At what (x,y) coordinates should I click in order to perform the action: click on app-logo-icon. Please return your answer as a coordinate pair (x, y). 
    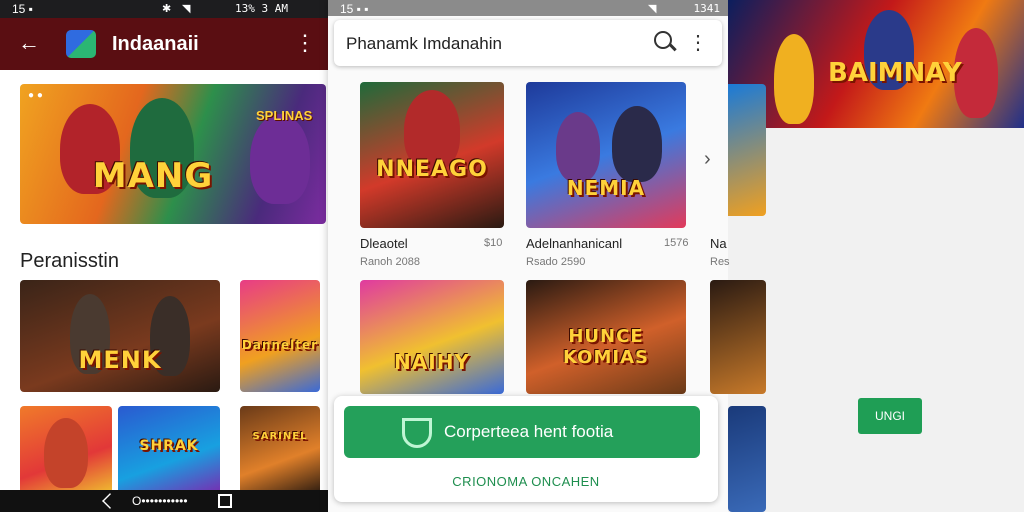
    Looking at the image, I should click on (81, 44).